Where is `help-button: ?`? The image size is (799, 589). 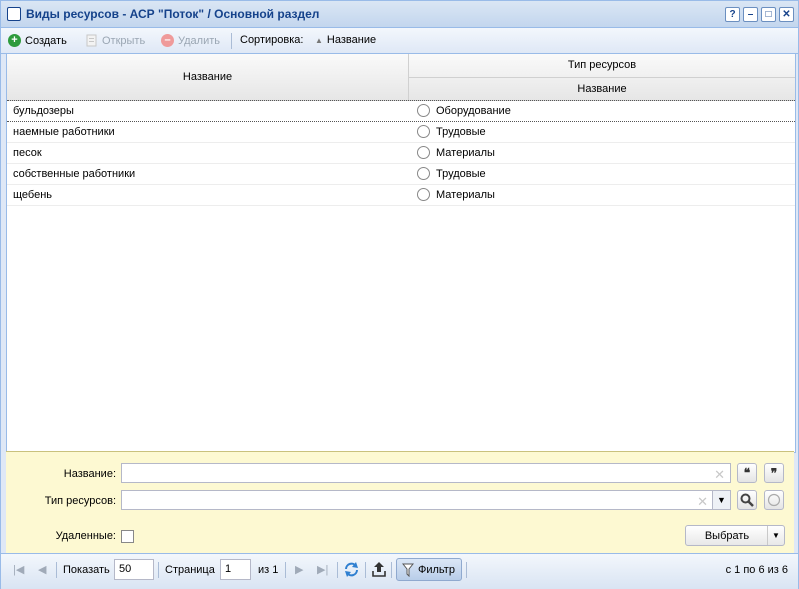
help-button: ? is located at coordinates (732, 14).